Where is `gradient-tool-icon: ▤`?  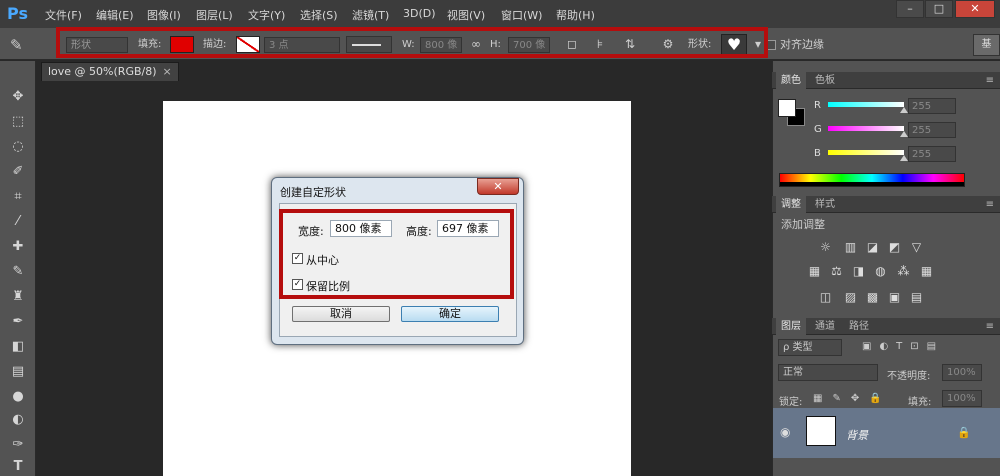 gradient-tool-icon: ▤ is located at coordinates (18, 372).